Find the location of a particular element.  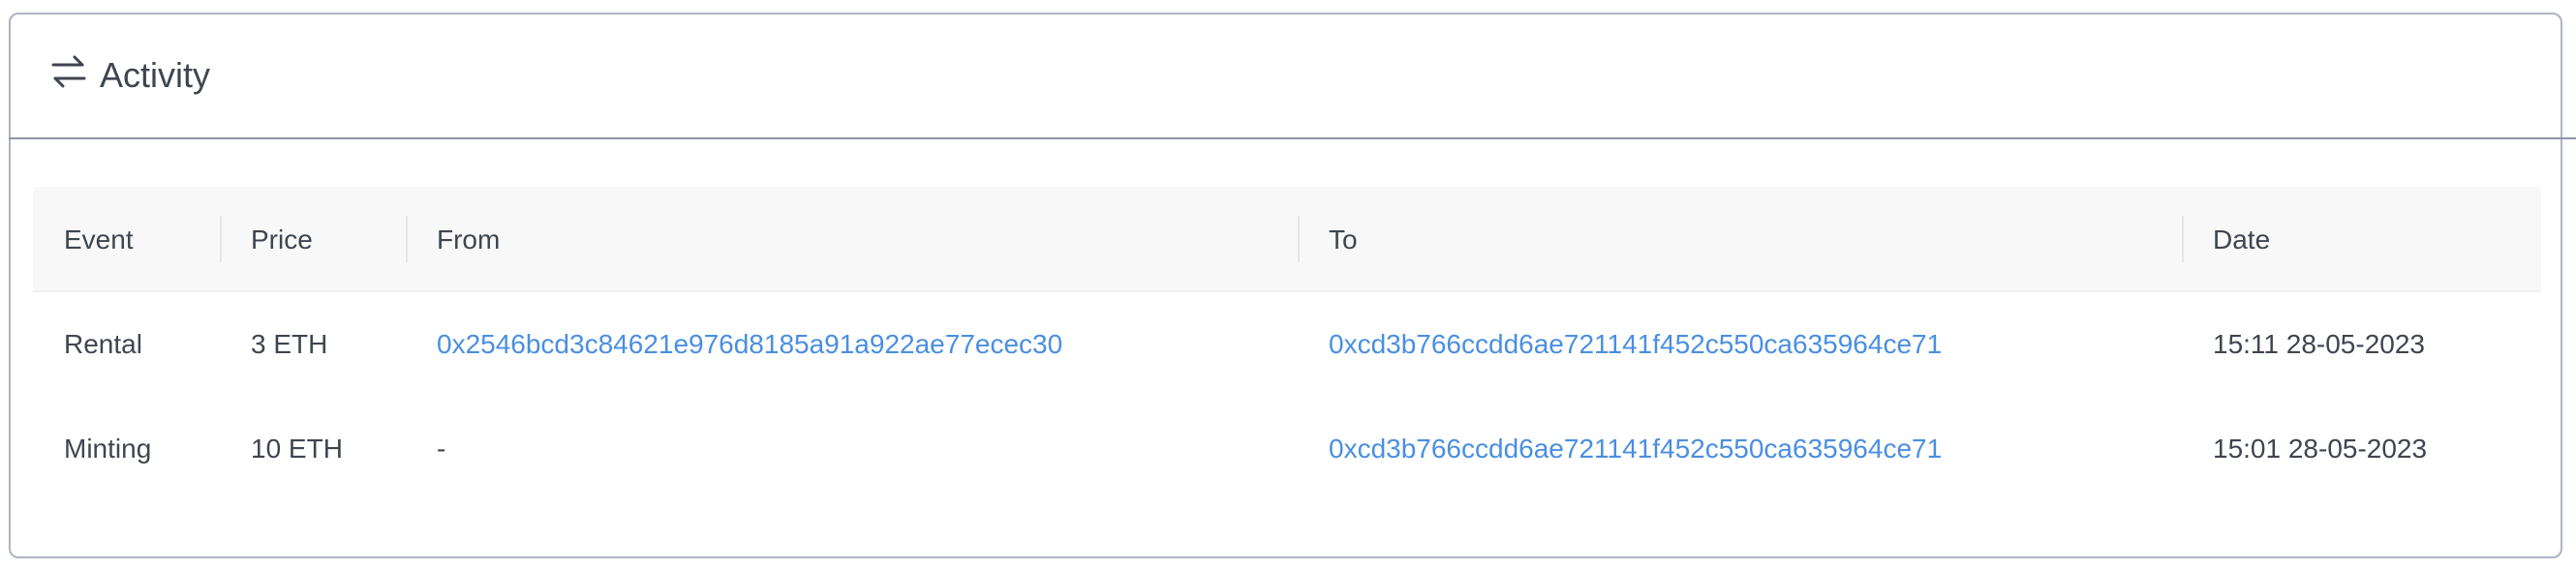

header-divider is located at coordinates (1292, 138).